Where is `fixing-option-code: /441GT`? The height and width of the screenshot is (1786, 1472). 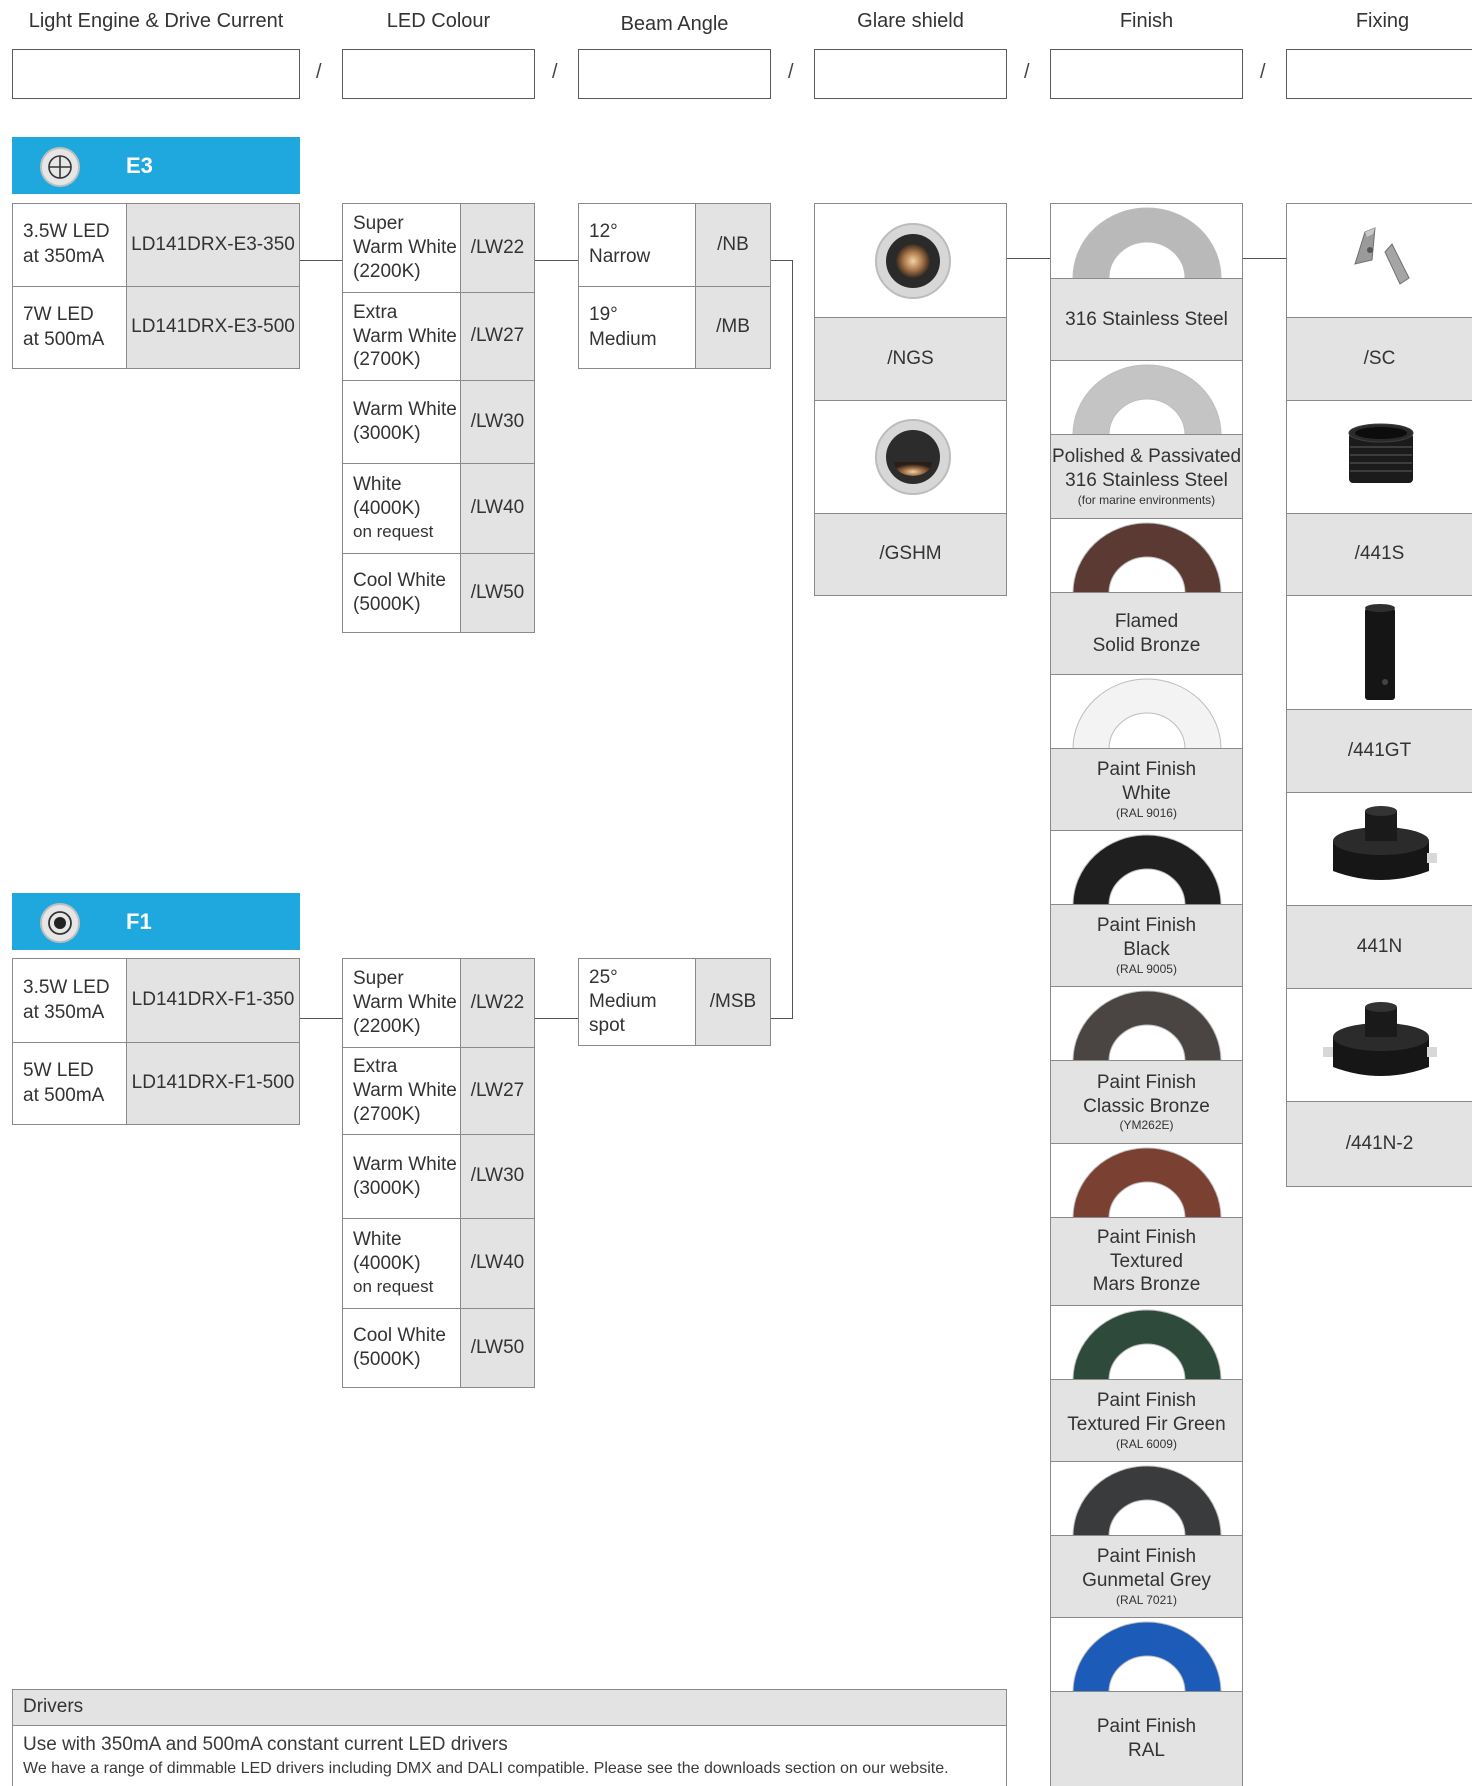
fixing-option-code: /441GT is located at coordinates (1379, 750).